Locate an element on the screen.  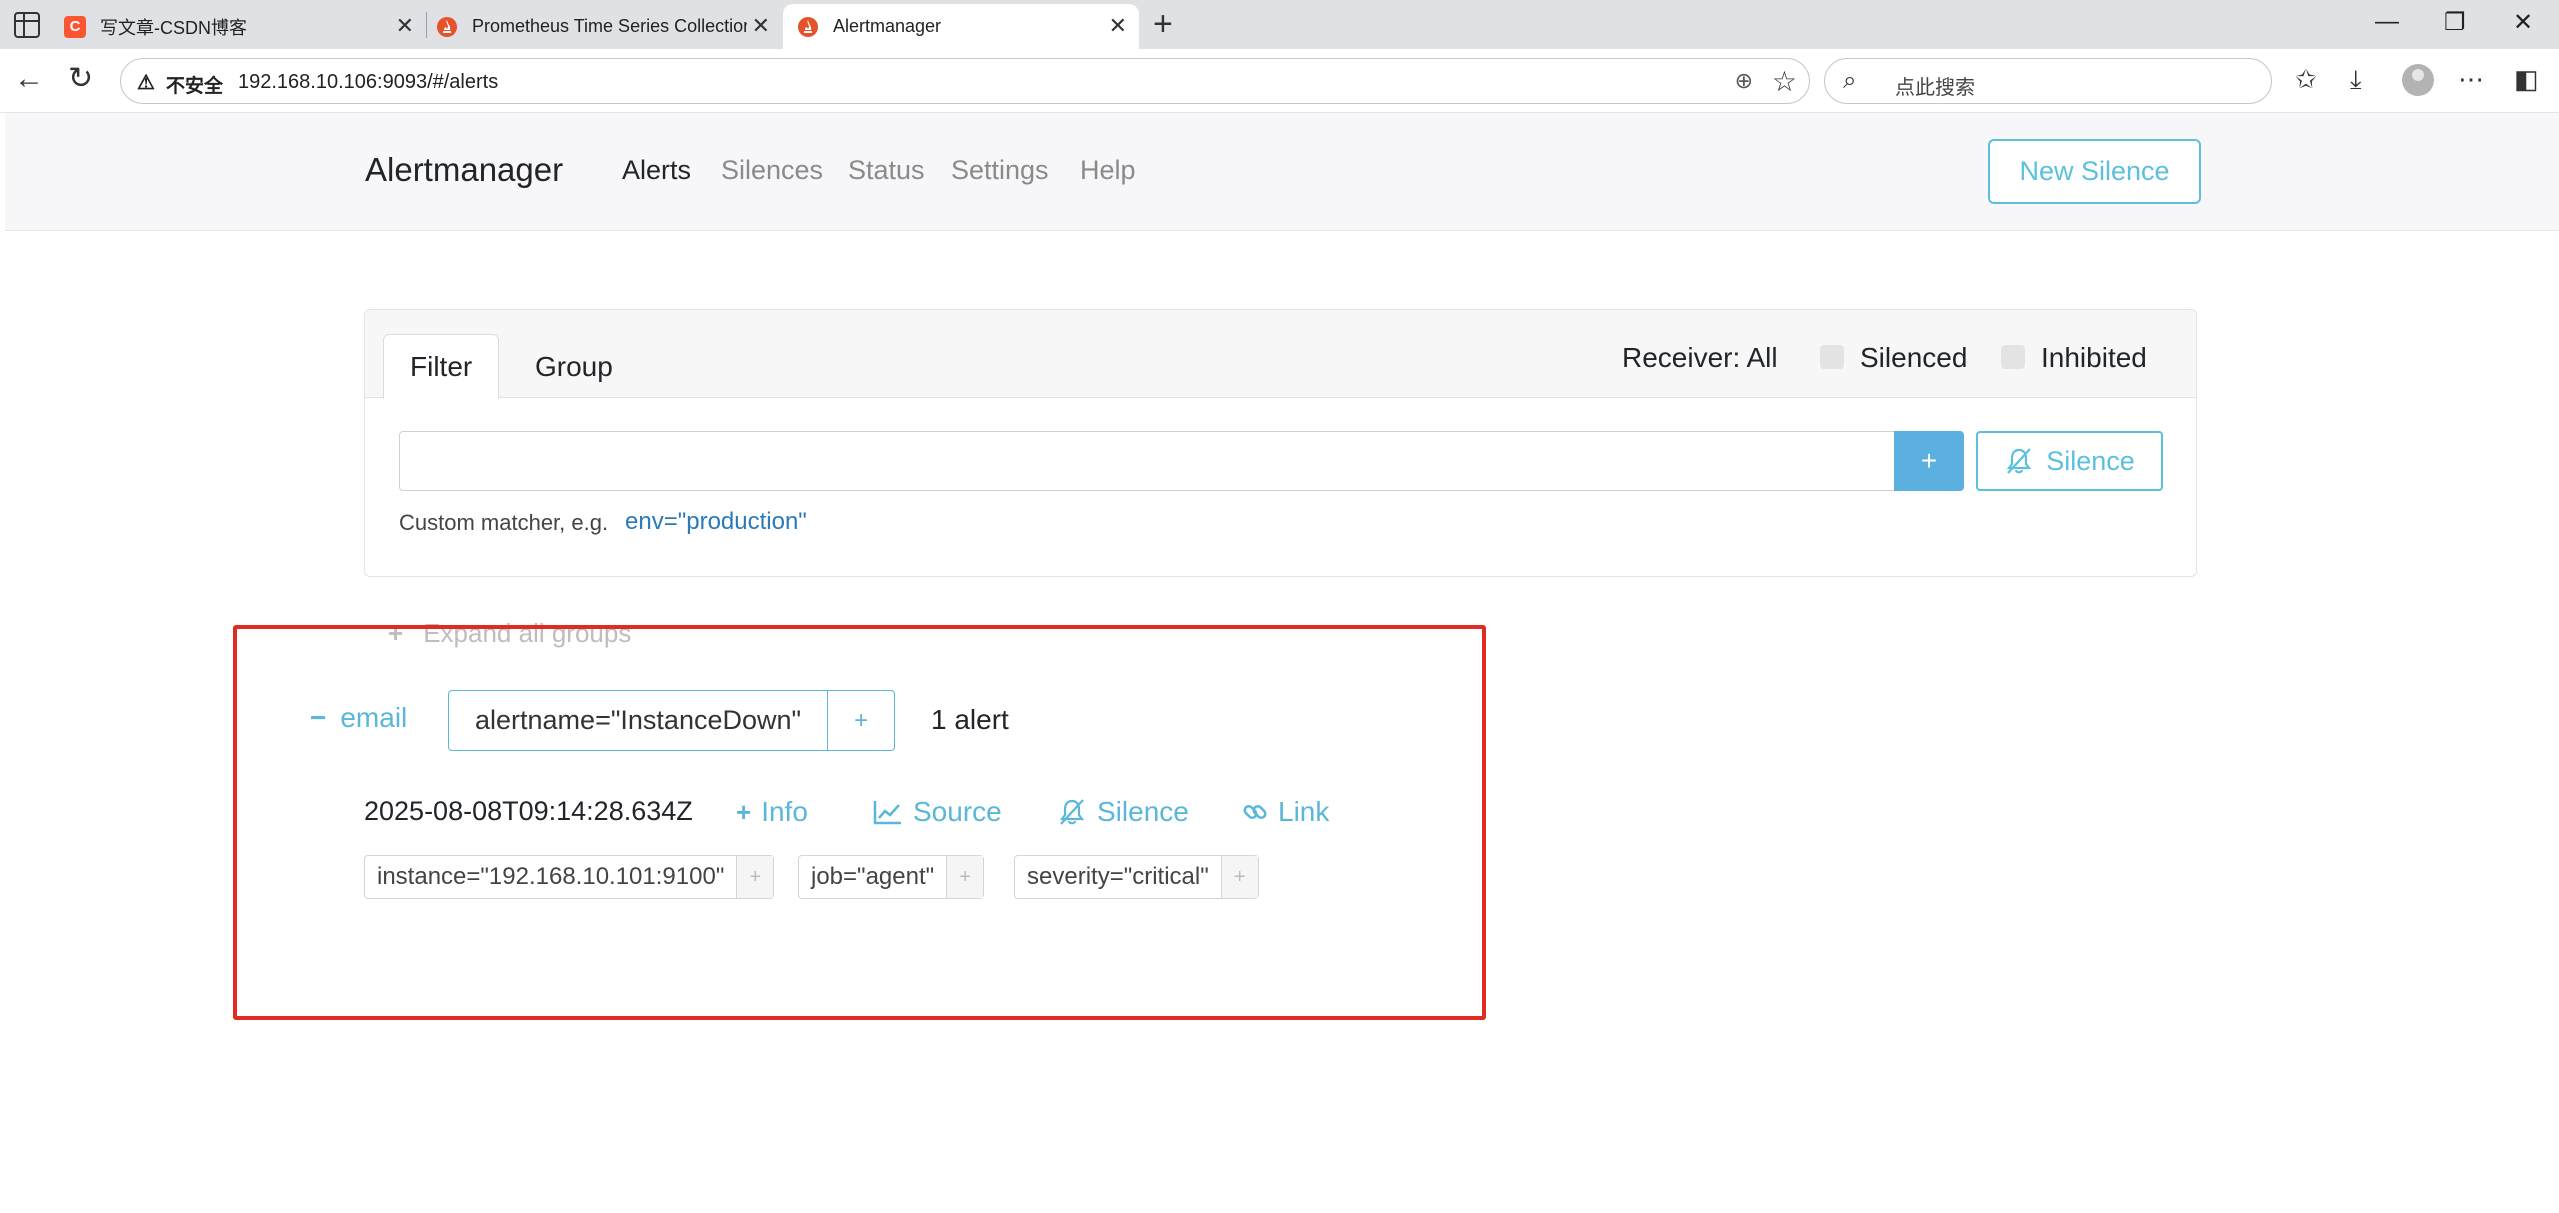
tab-actions-icon is located at coordinates (27, 25).